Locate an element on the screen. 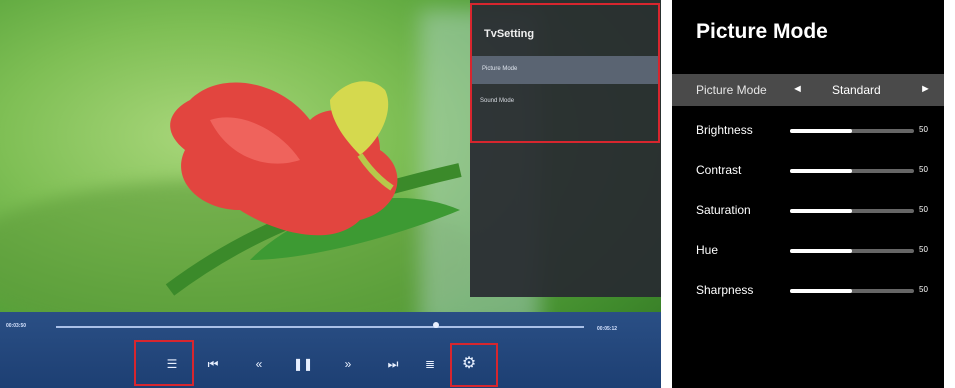 This screenshot has height=388, width=955. contrast-row: Contrast 50 is located at coordinates (808, 170).